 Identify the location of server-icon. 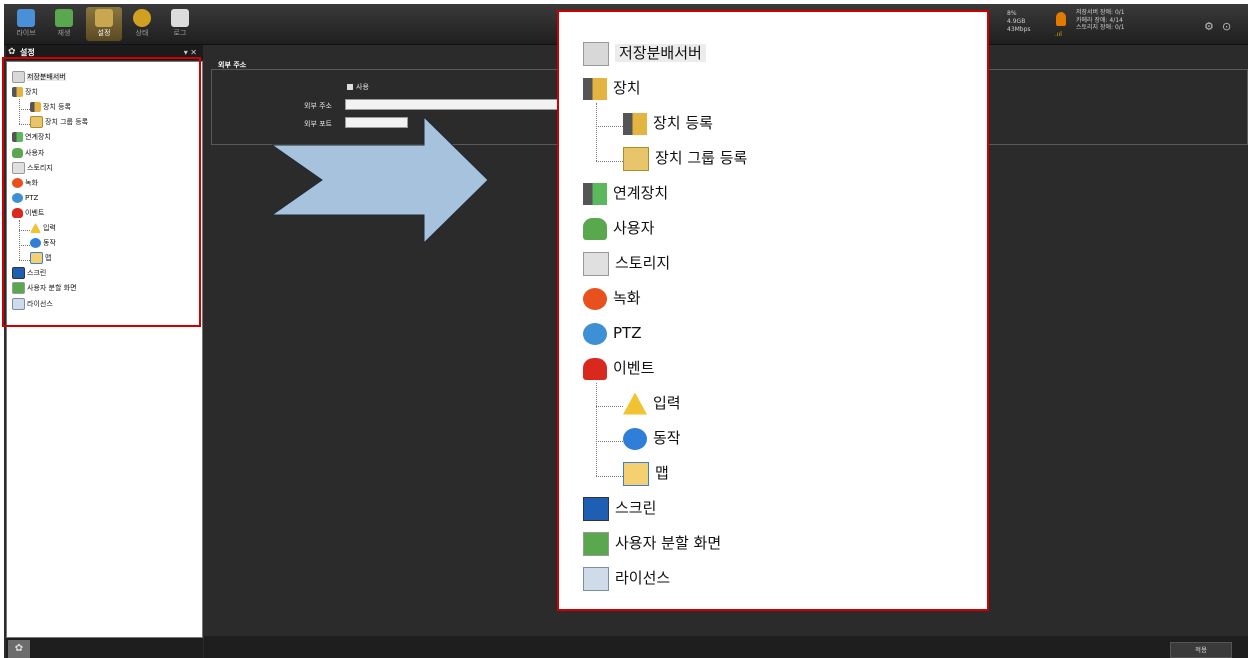
(596, 53).